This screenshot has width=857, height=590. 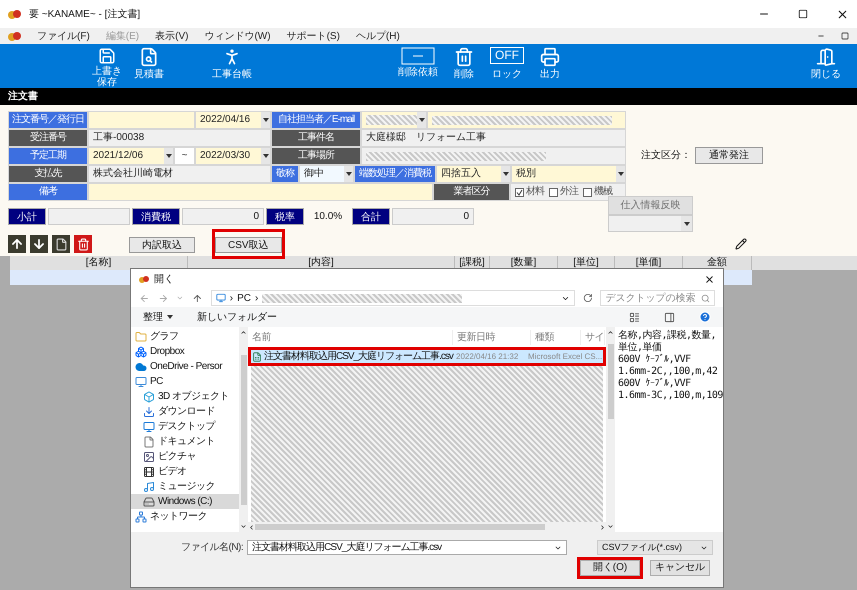 I want to click on sidebar-item: デスクトップ, so click(x=185, y=426).